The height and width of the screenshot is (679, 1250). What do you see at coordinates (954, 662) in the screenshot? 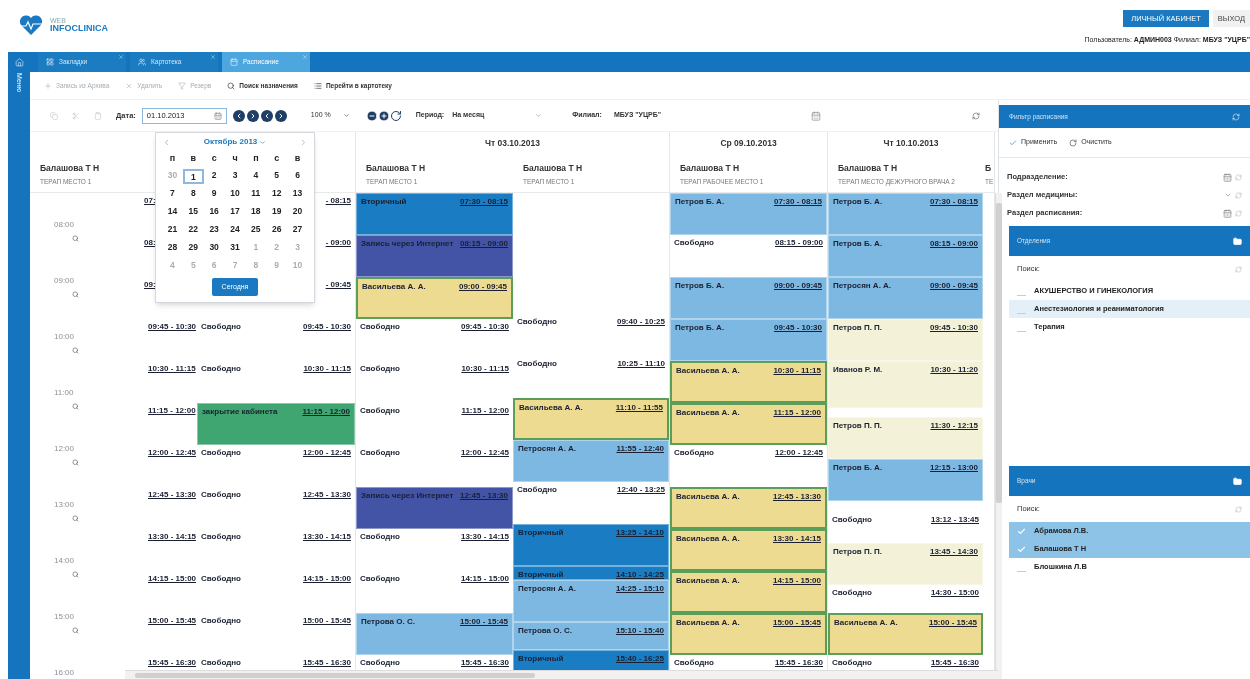
I see `slot-time: 15:45 - 16:30` at bounding box center [954, 662].